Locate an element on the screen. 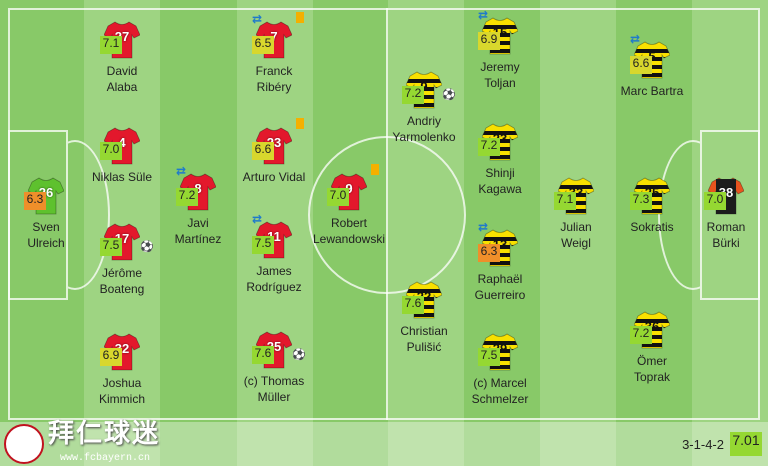 The height and width of the screenshot is (466, 768). brand-url: www.fcbayern.cn is located at coordinates (105, 458).